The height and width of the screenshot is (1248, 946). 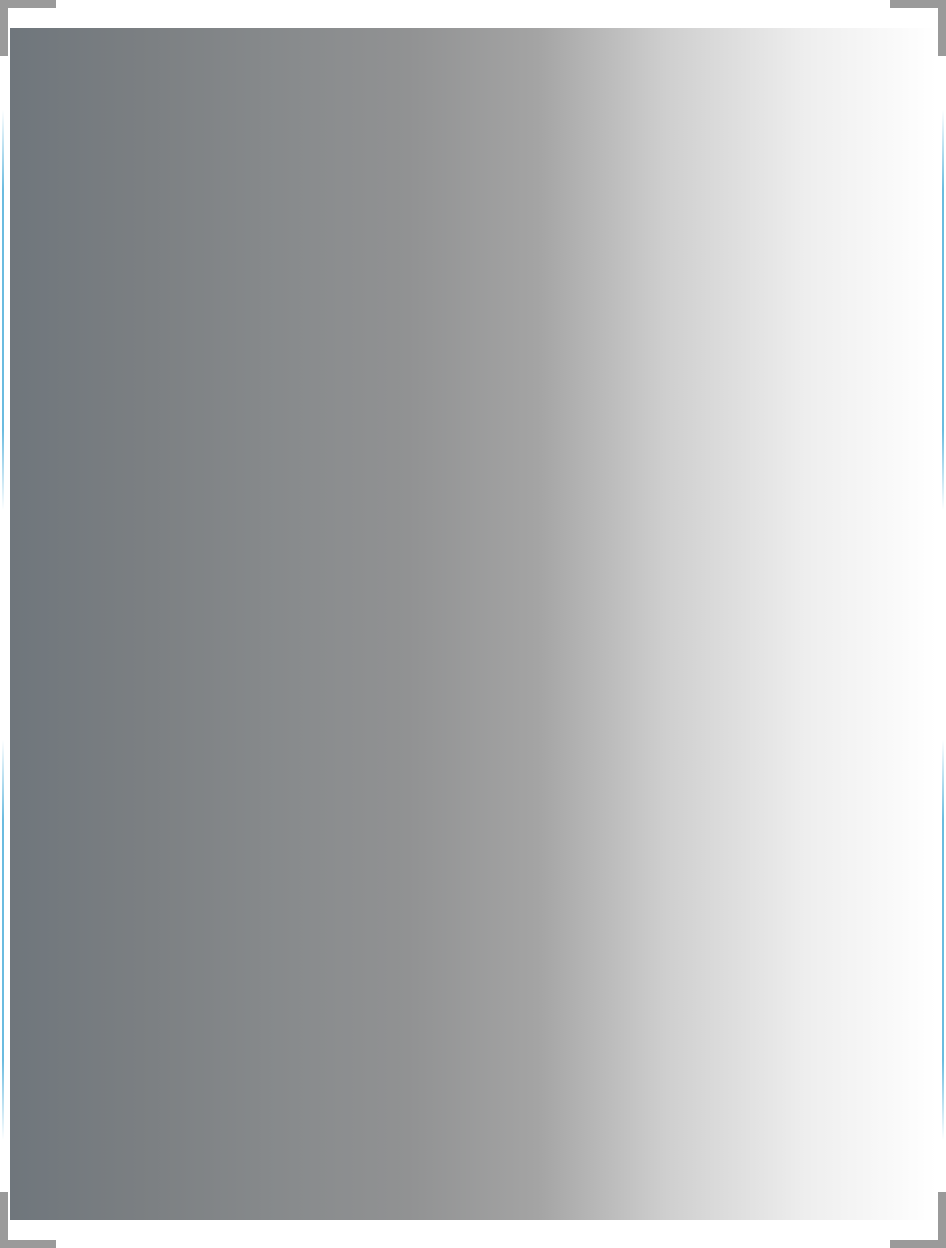 I want to click on right-edge-line-lower, so click(x=943, y=940).